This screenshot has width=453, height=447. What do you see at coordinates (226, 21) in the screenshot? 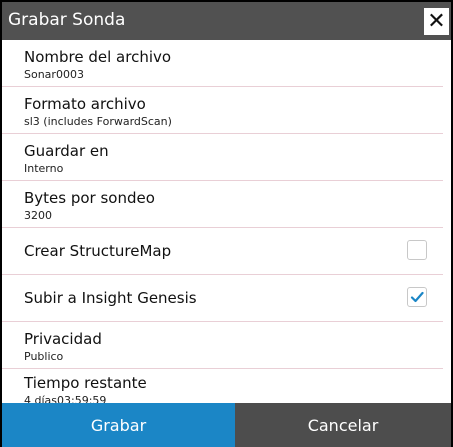
I see `dialog-titlebar: Grabar Sonda ✕` at bounding box center [226, 21].